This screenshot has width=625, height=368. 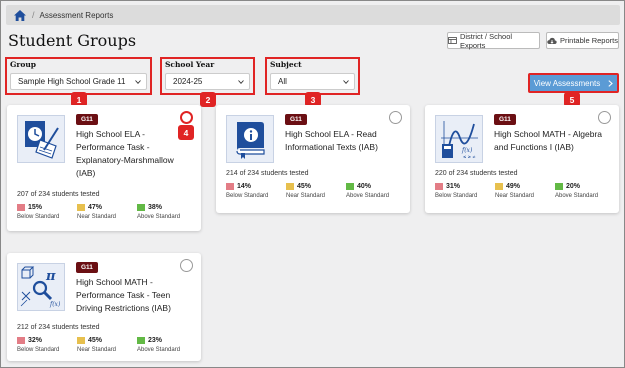 What do you see at coordinates (190, 64) in the screenshot?
I see `school-year-filter-label: School Year` at bounding box center [190, 64].